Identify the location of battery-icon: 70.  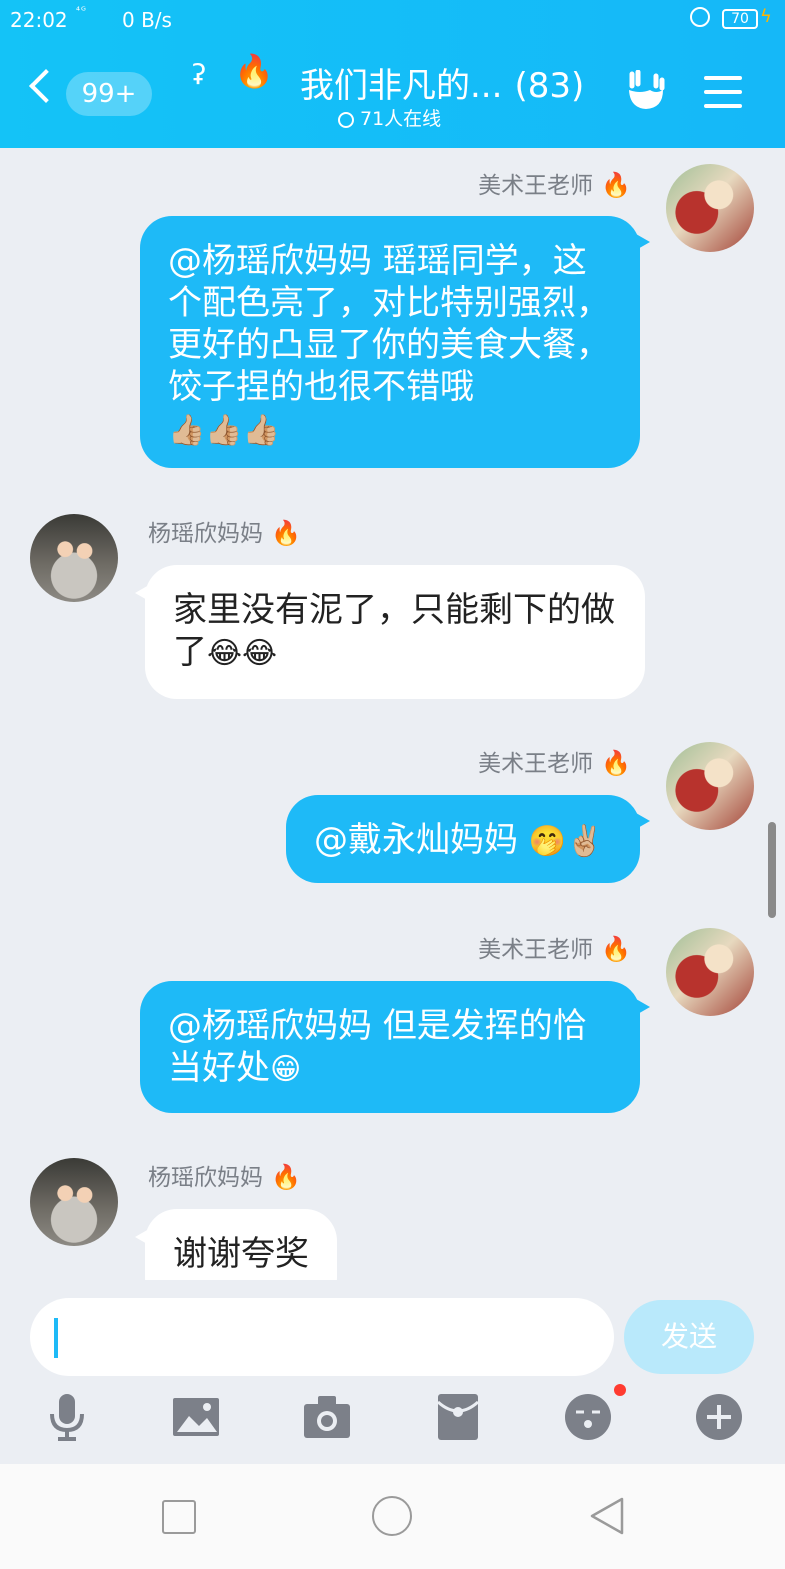
(740, 19).